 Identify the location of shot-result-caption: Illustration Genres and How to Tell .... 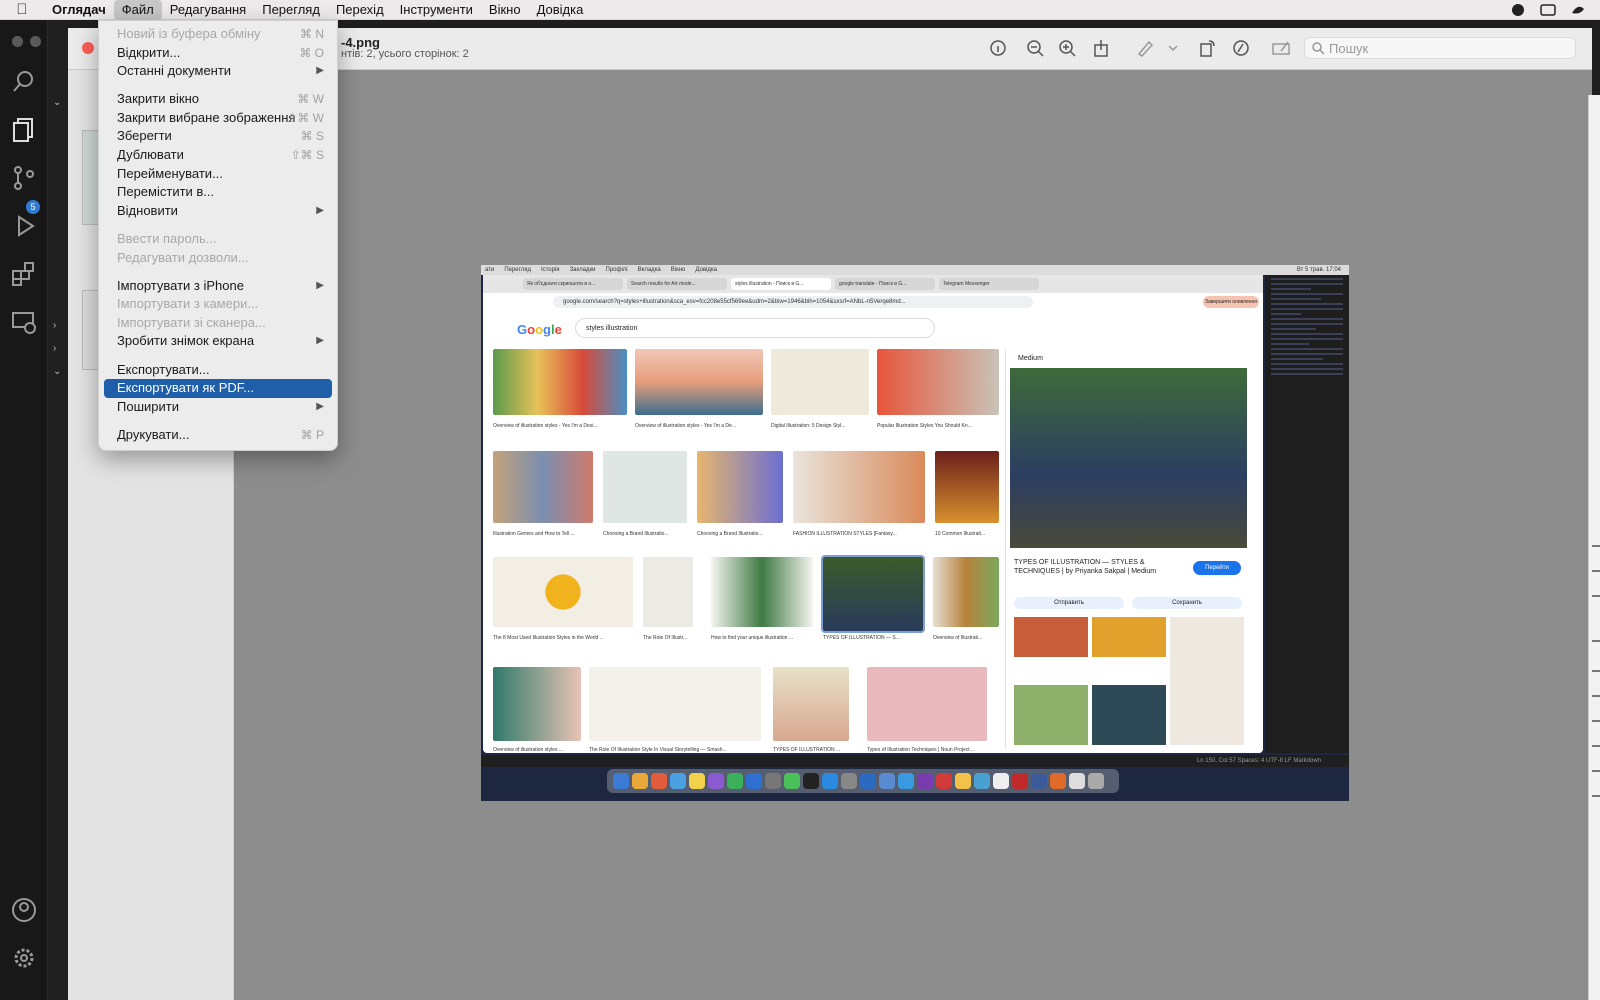
(534, 534).